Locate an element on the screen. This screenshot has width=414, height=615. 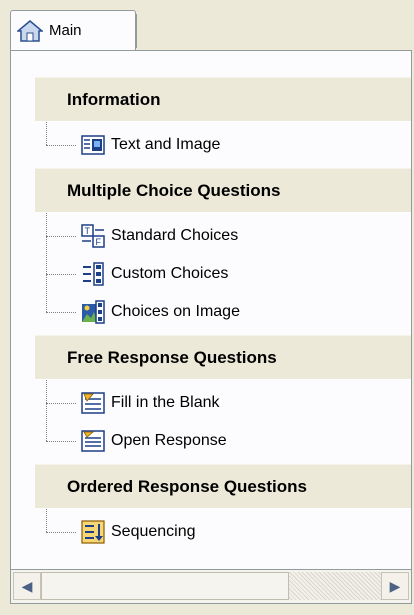
section-items-free-response: Fill in the Blank Open Response is located at coordinates (223, 422).